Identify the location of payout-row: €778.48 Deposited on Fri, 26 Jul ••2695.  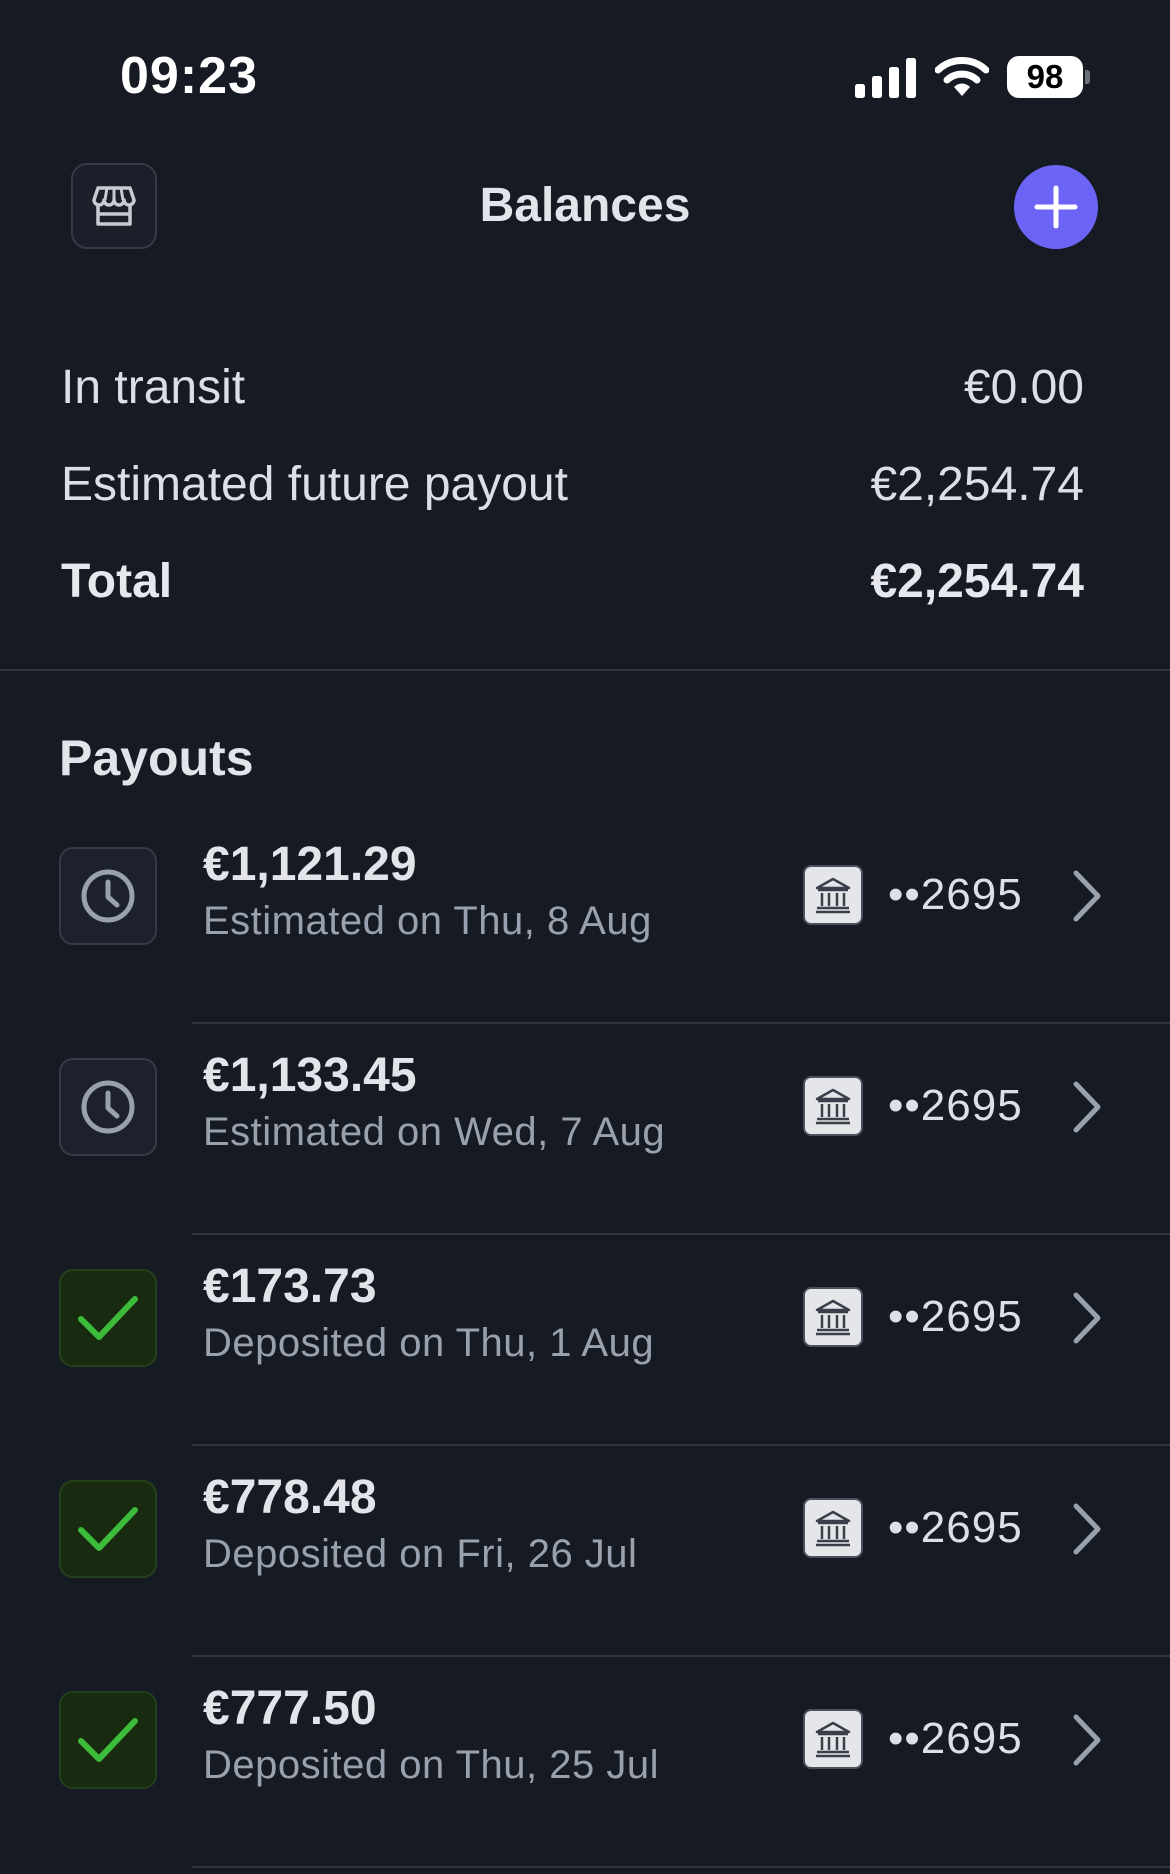
(585, 1551).